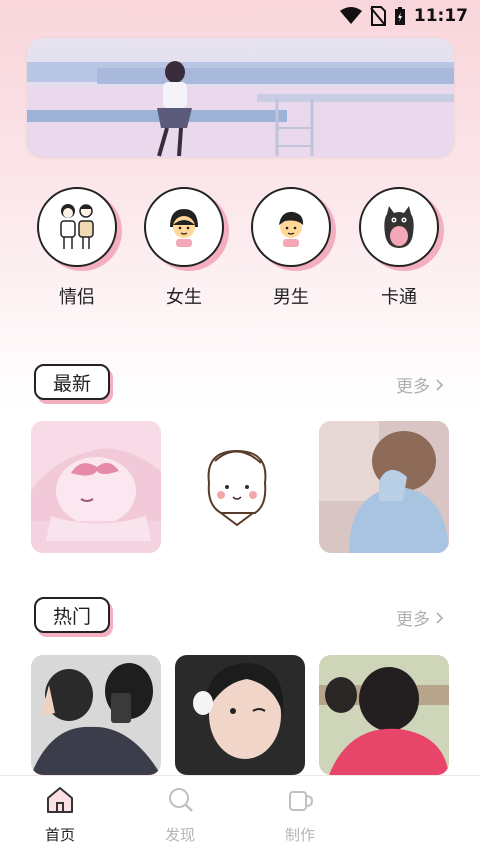 The width and height of the screenshot is (480, 853). What do you see at coordinates (440, 16) in the screenshot?
I see `status-time: 11:17` at bounding box center [440, 16].